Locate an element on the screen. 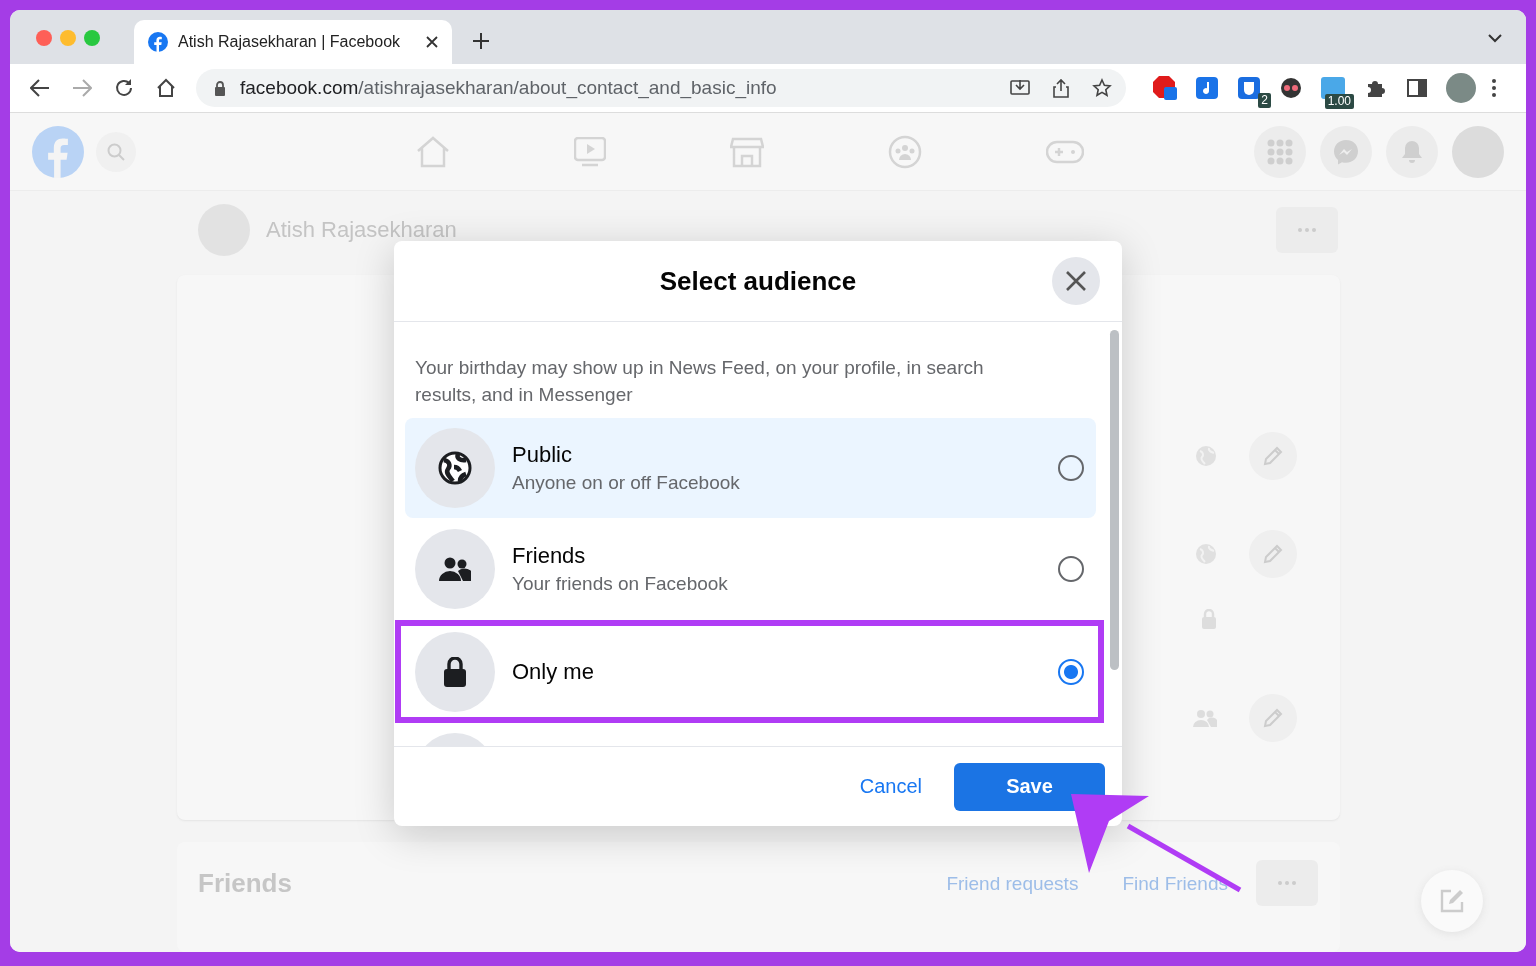 The width and height of the screenshot is (1536, 966). facebook-logo-icon is located at coordinates (158, 42).